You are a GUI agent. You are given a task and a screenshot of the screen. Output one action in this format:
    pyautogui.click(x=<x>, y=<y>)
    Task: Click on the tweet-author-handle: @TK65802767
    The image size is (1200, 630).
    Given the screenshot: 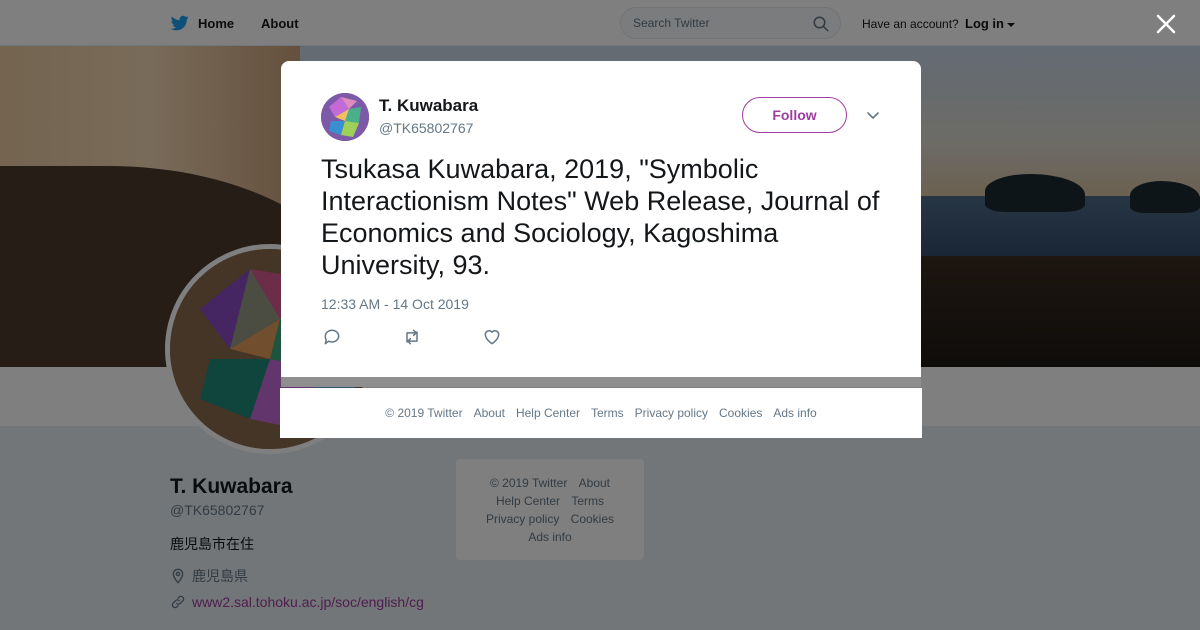 What is the action you would take?
    pyautogui.click(x=426, y=128)
    